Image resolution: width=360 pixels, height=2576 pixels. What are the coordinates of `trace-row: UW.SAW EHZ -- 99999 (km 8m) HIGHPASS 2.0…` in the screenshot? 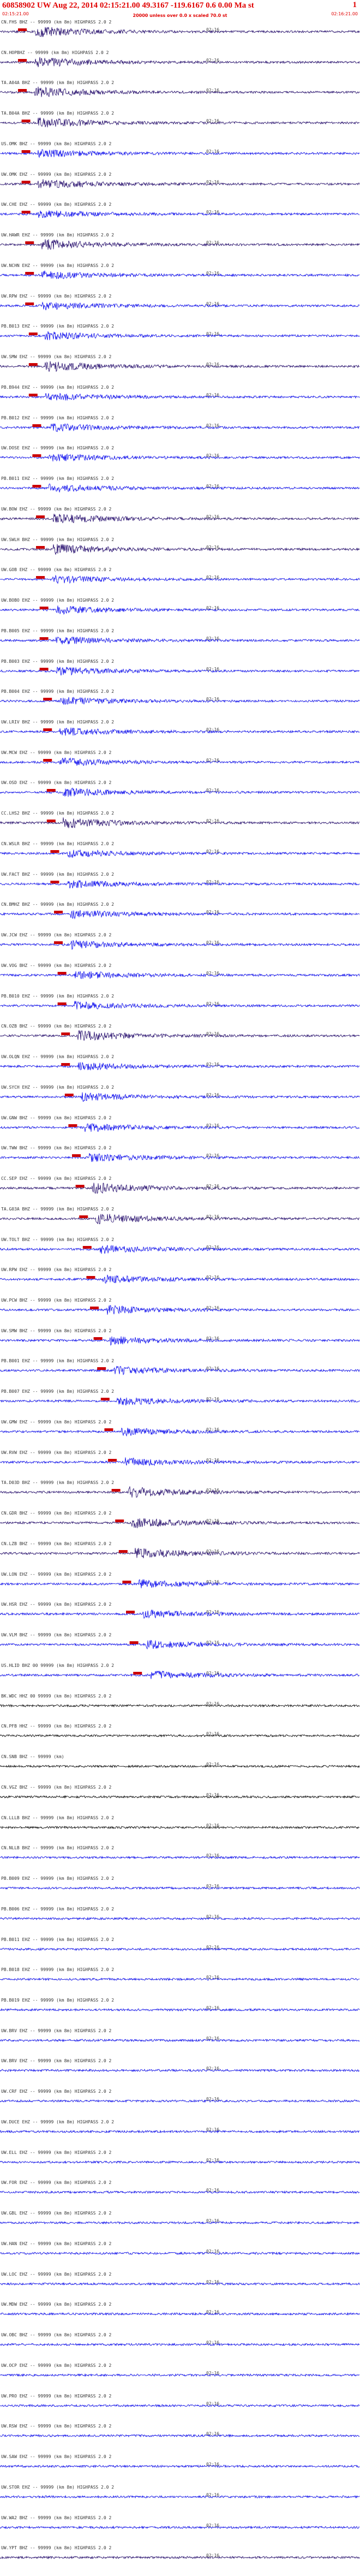 It's located at (180, 2463).